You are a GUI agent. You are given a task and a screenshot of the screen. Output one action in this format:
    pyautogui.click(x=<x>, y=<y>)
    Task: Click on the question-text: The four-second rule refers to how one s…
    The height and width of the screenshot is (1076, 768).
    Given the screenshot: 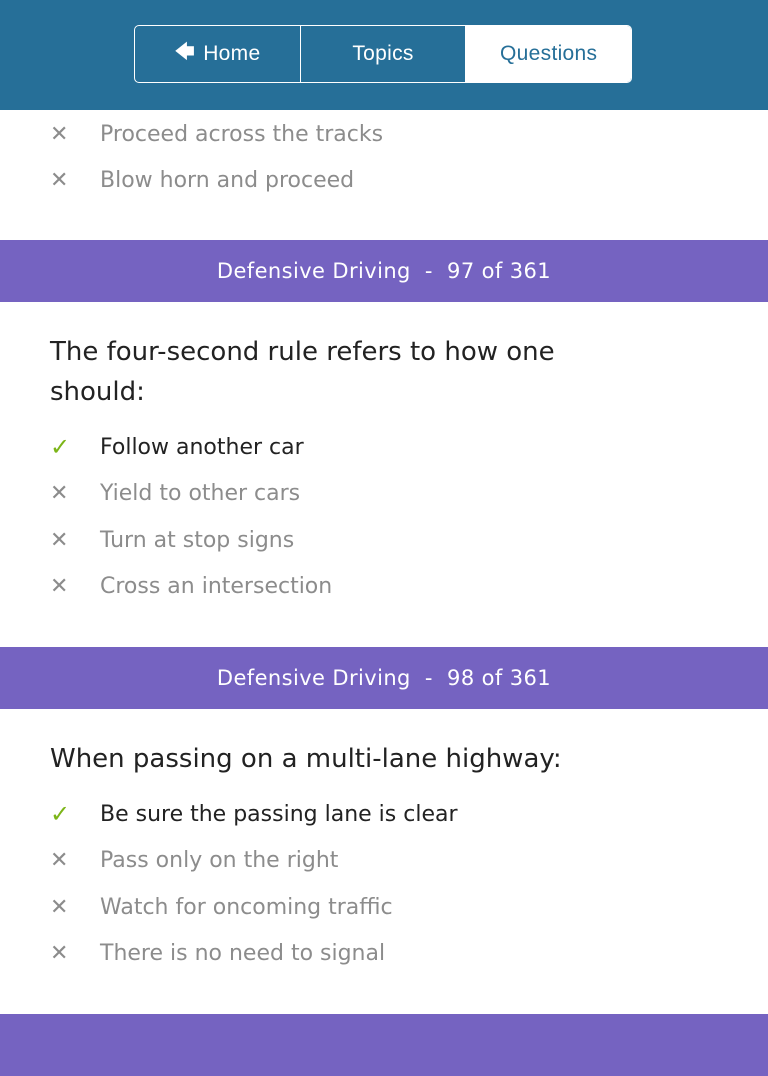 What is the action you would take?
    pyautogui.click(x=302, y=372)
    